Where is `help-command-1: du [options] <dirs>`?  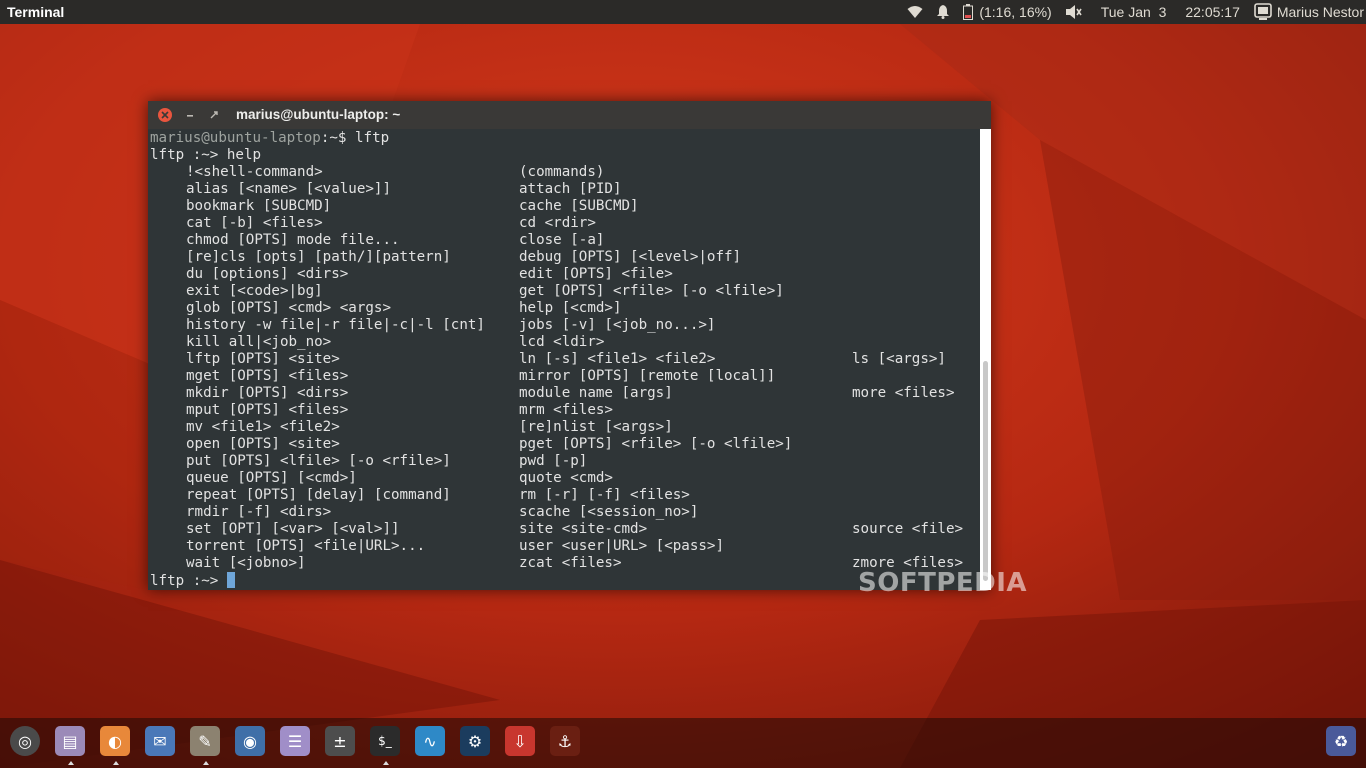
help-command-1: du [options] <dirs> is located at coordinates (267, 274).